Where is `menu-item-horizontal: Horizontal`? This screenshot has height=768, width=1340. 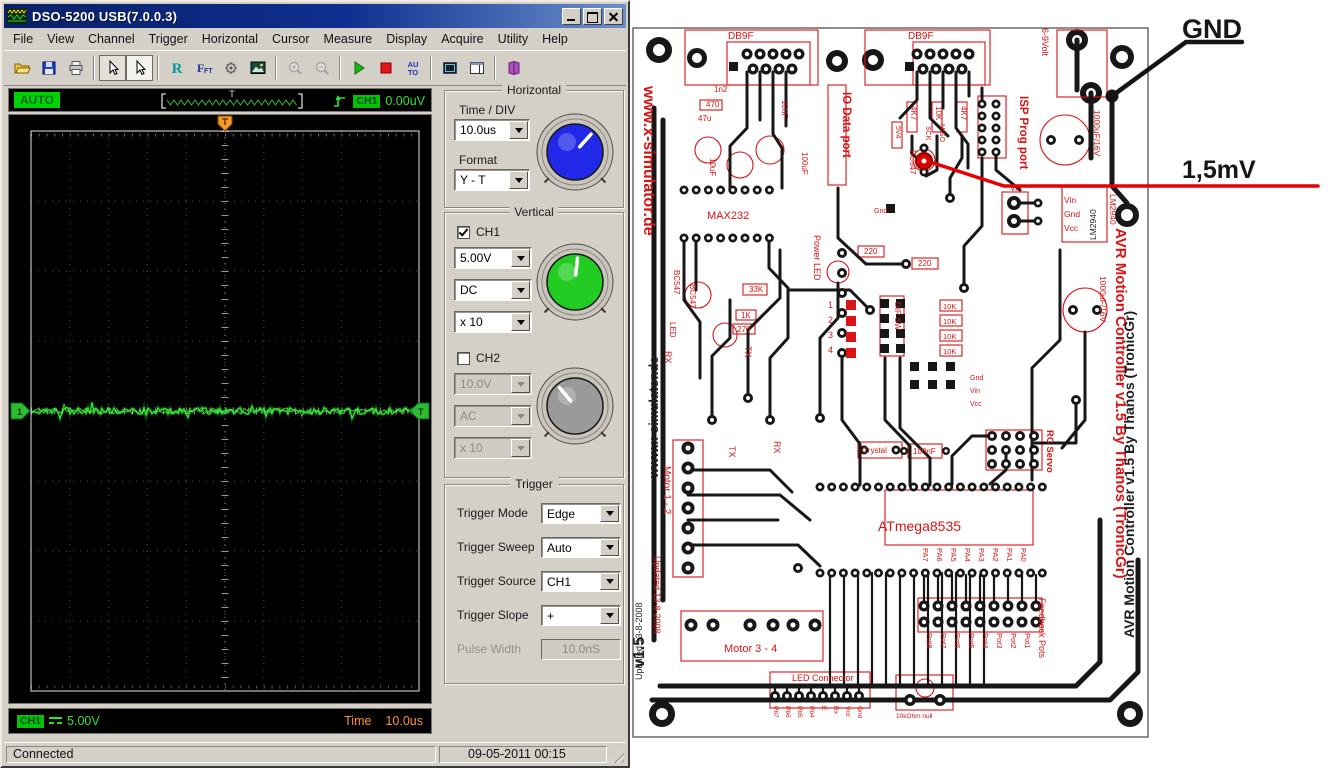
menu-item-horizontal: Horizontal is located at coordinates (230, 39).